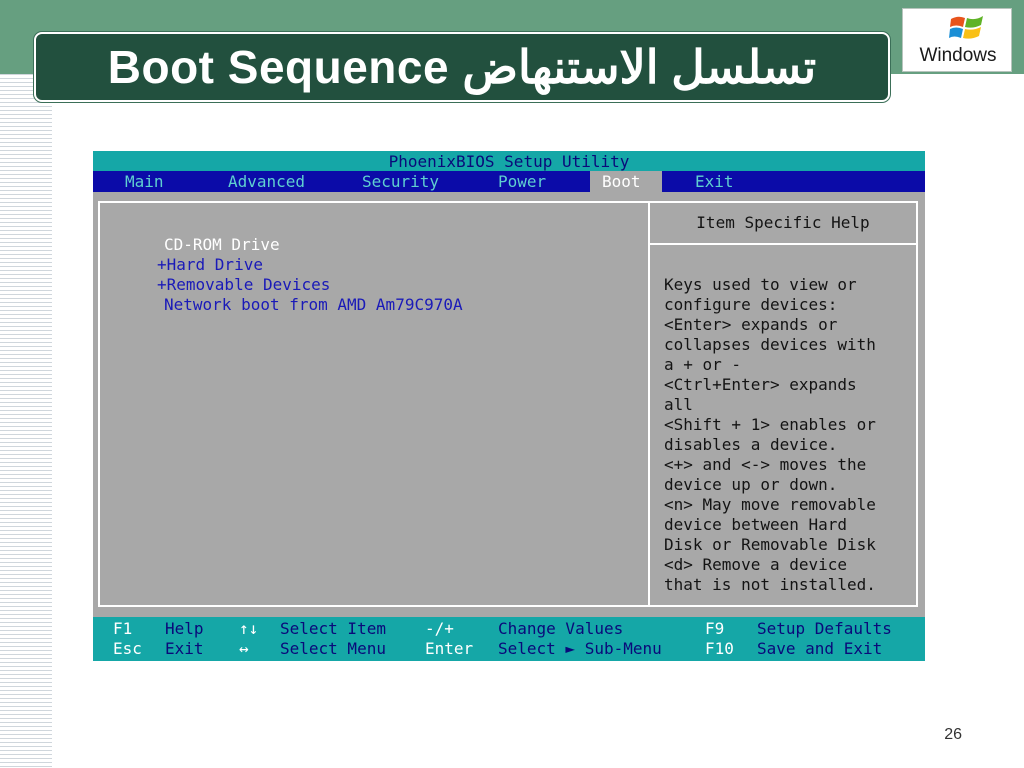  What do you see at coordinates (751, 444) in the screenshot?
I see `help-line: disables a device.` at bounding box center [751, 444].